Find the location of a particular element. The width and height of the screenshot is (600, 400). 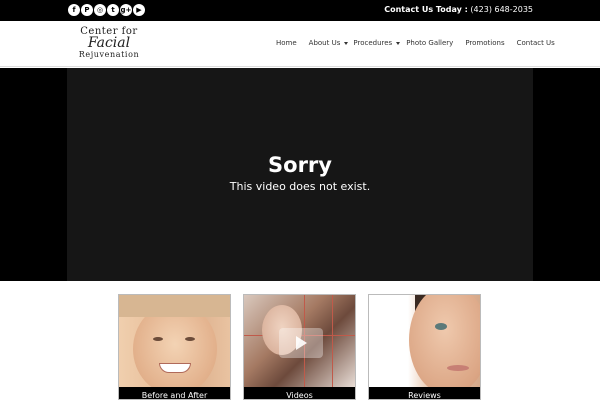

nav-procedures-label: Procedures is located at coordinates (373, 43).